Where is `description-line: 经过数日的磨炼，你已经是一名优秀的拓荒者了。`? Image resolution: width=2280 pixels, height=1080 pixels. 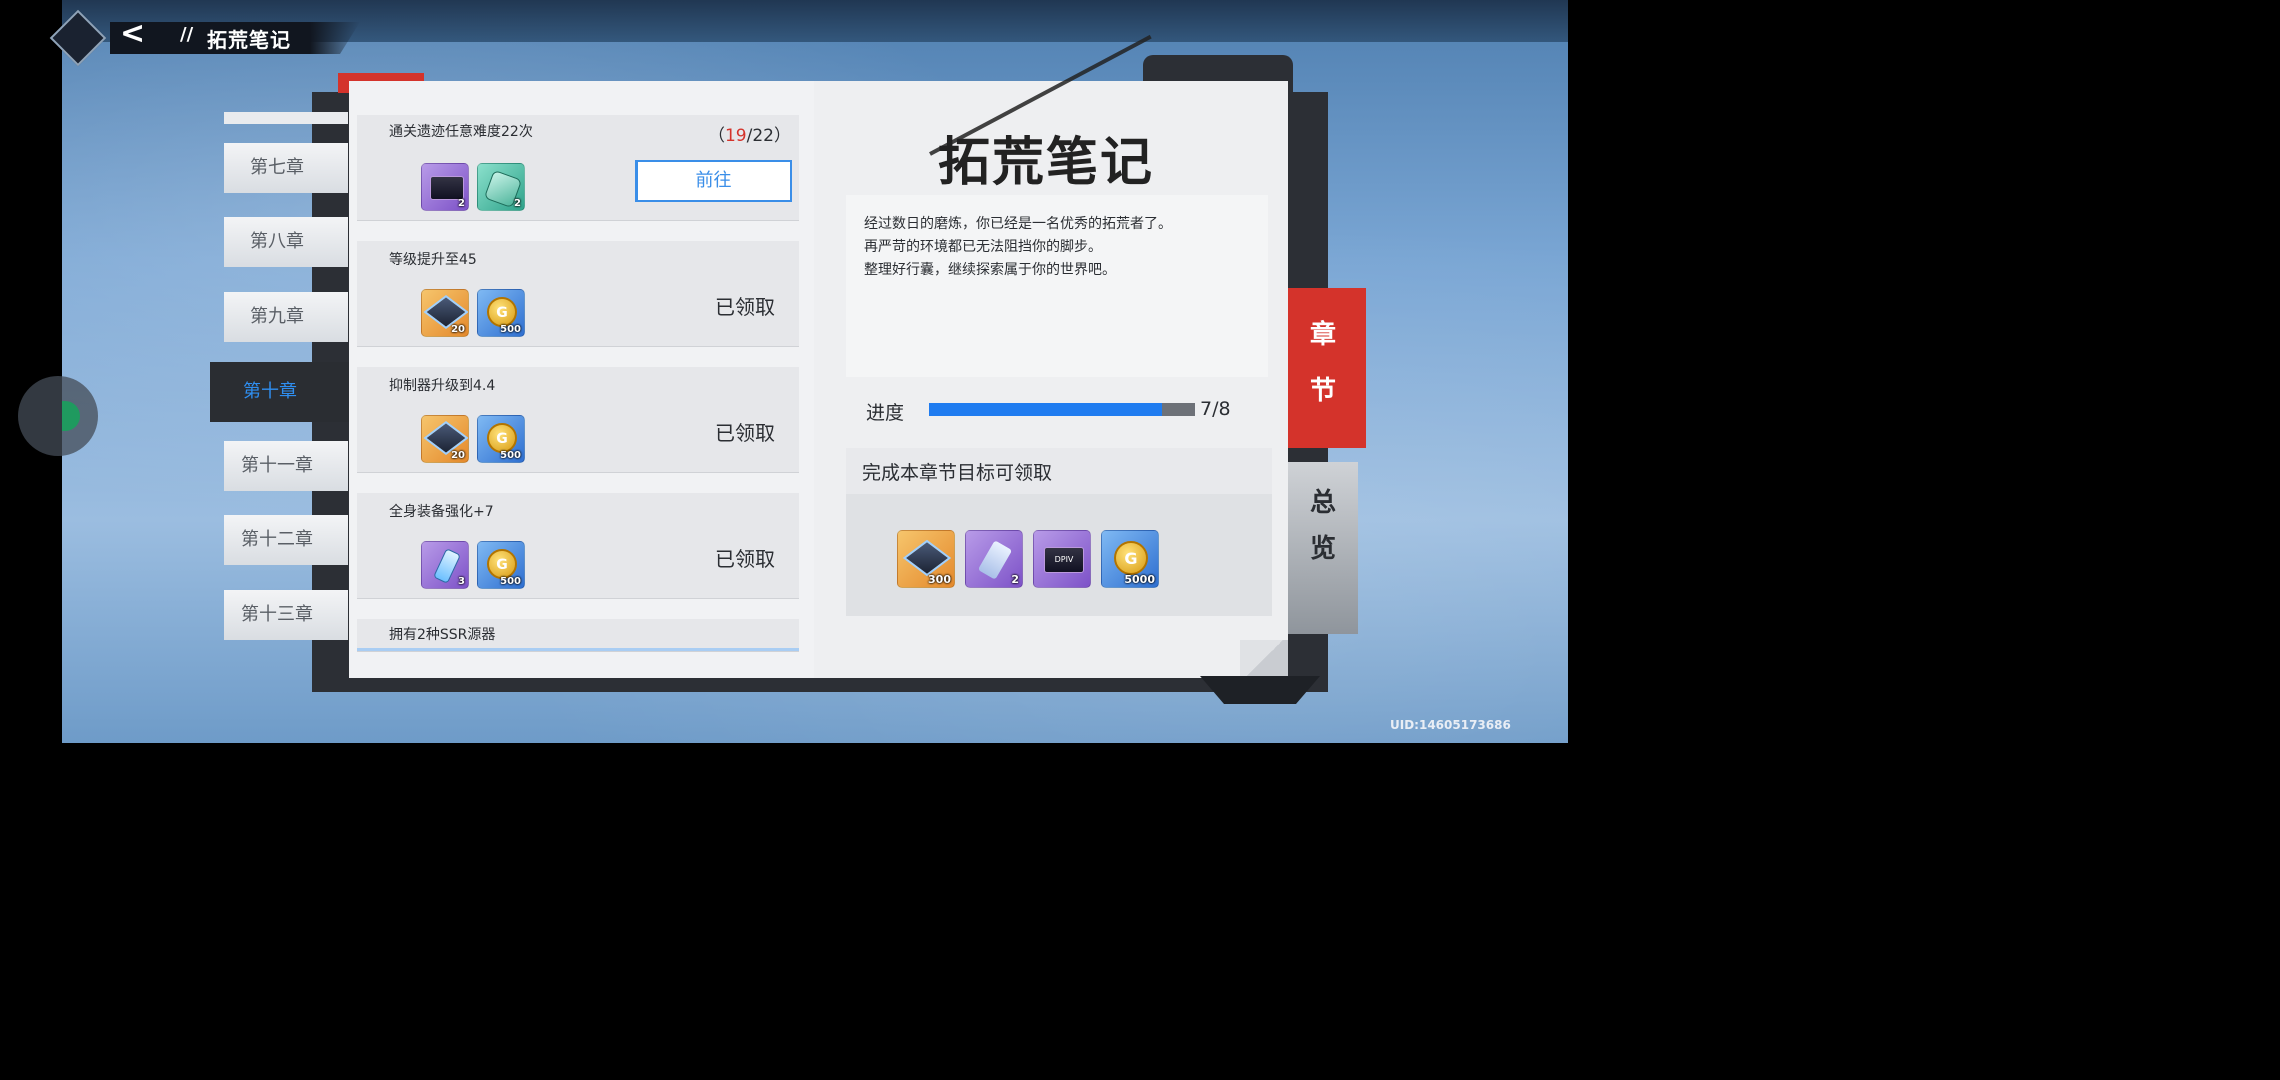 description-line: 经过数日的磨炼，你已经是一名优秀的拓荒者了。 is located at coordinates (1018, 224).